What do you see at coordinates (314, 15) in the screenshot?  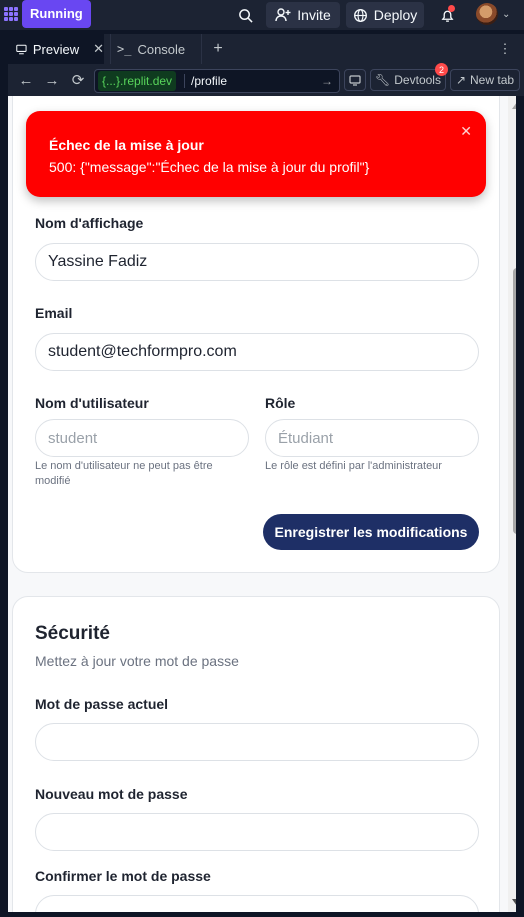 I see `invite-label: Invite` at bounding box center [314, 15].